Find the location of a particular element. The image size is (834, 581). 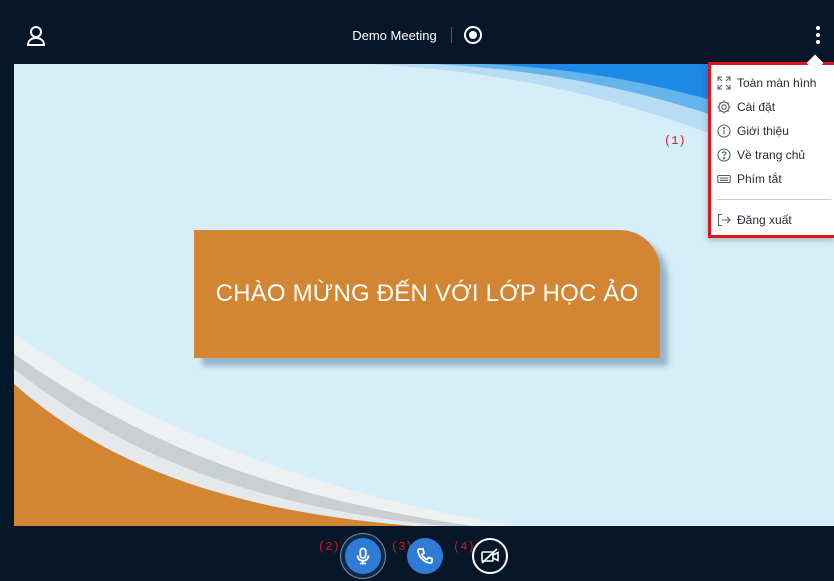

meeting-title: Demo Meeting is located at coordinates (394, 35).